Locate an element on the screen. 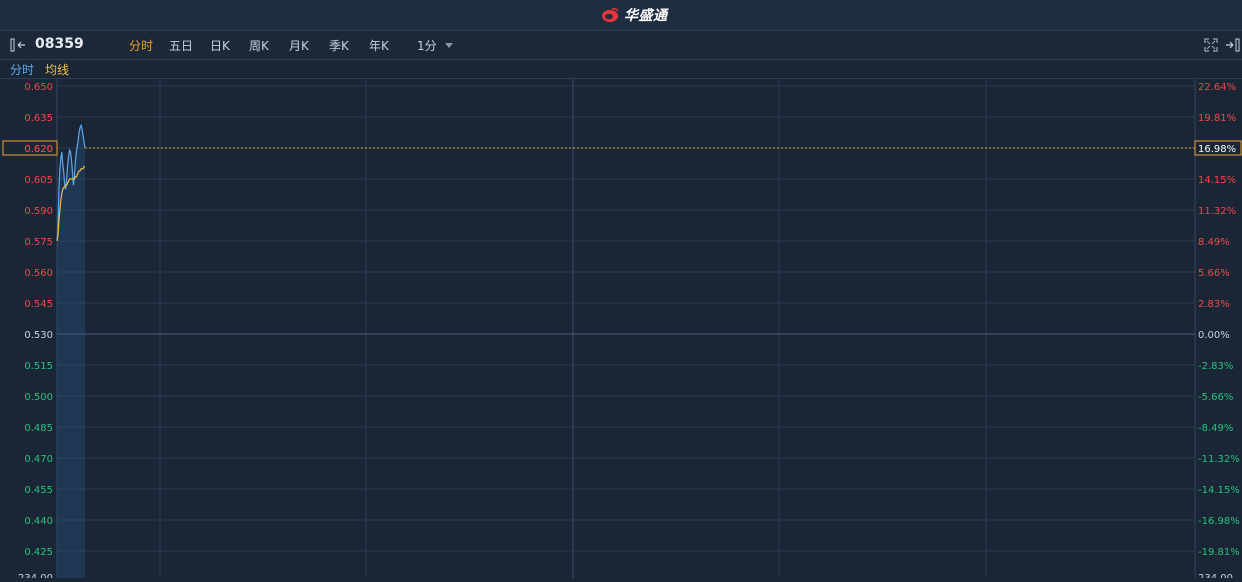  price-tick-label: 0.545 is located at coordinates (38, 304).